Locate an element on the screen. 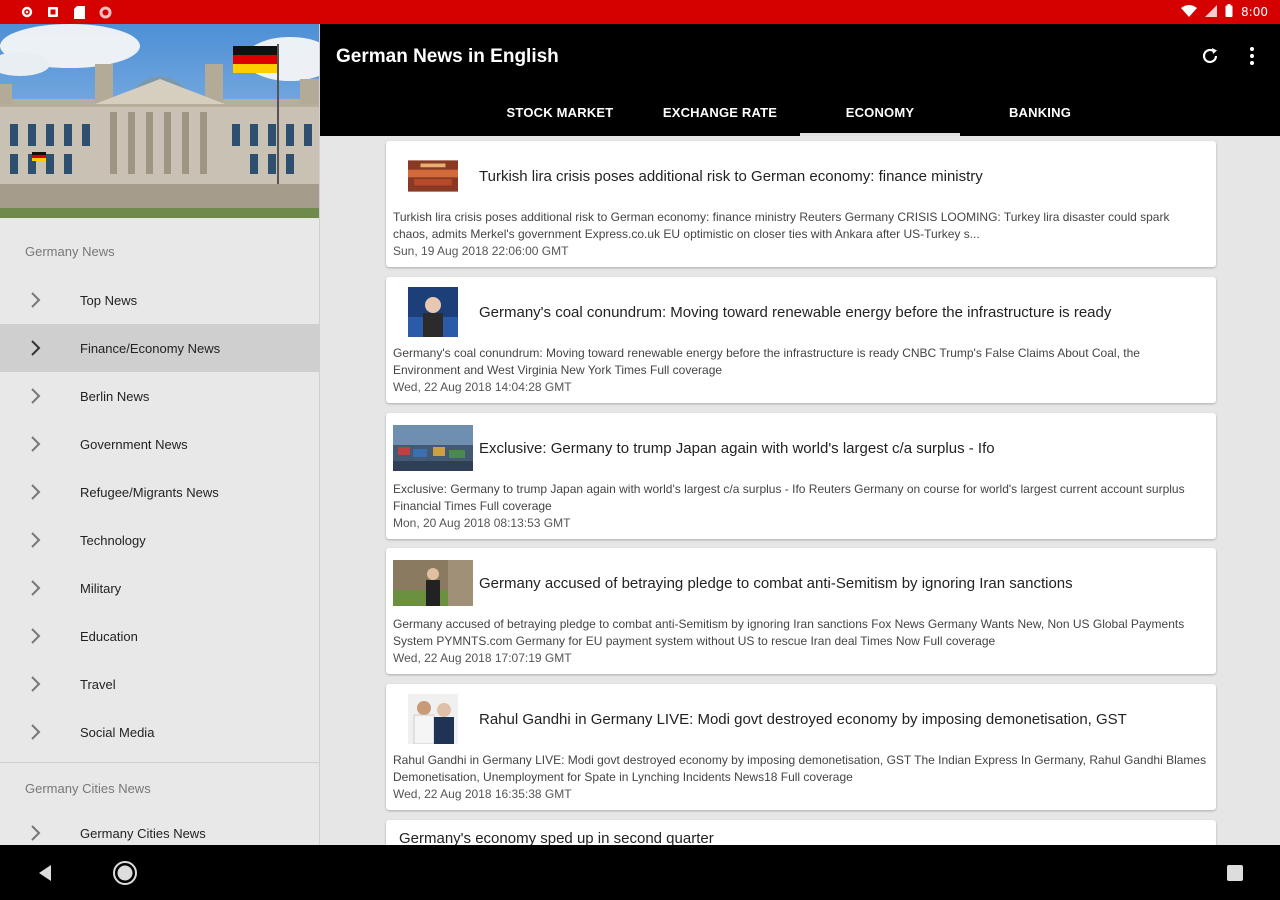 This screenshot has height=900, width=1280. status-bar: 8:00 is located at coordinates (640, 12).